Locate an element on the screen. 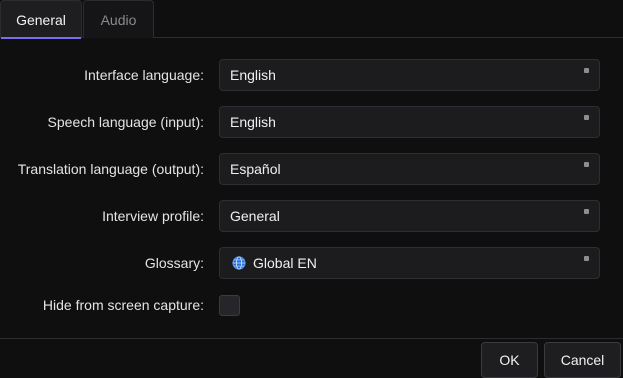  translation-language-value: Español is located at coordinates (255, 169).